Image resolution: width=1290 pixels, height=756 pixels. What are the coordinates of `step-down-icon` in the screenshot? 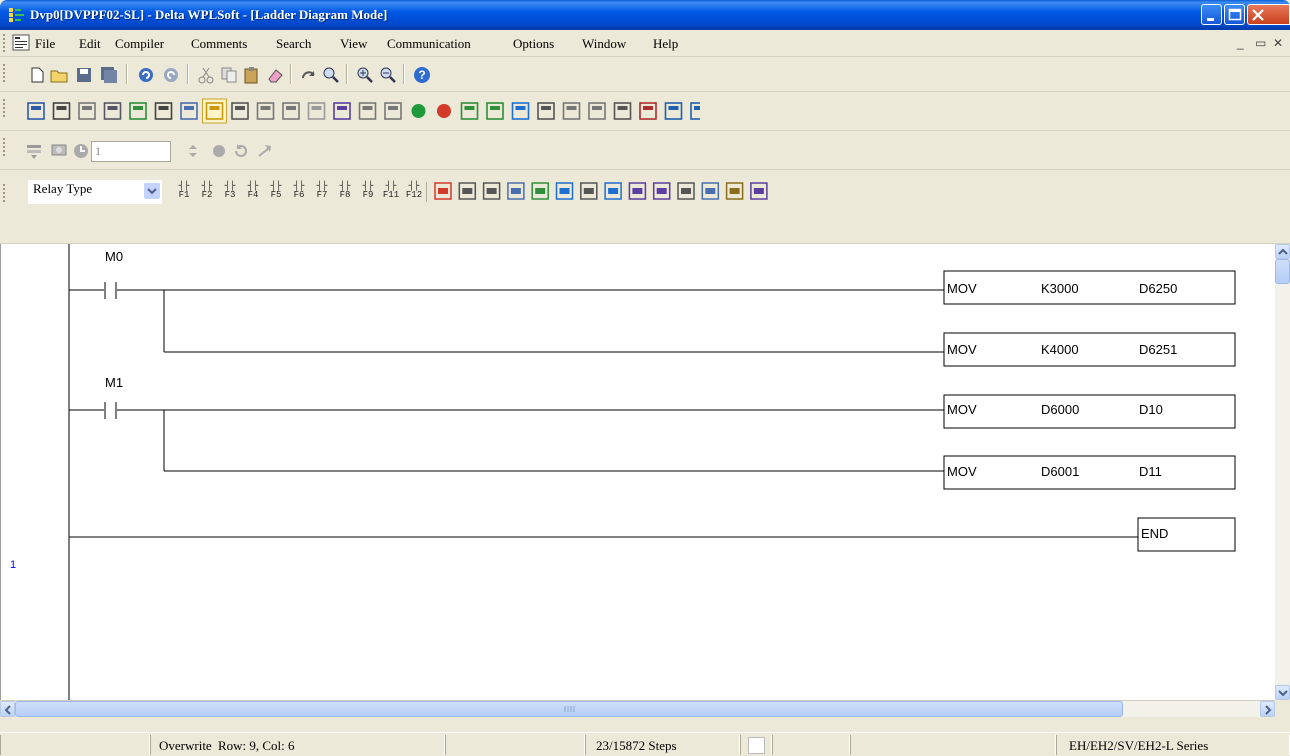 It's located at (34, 151).